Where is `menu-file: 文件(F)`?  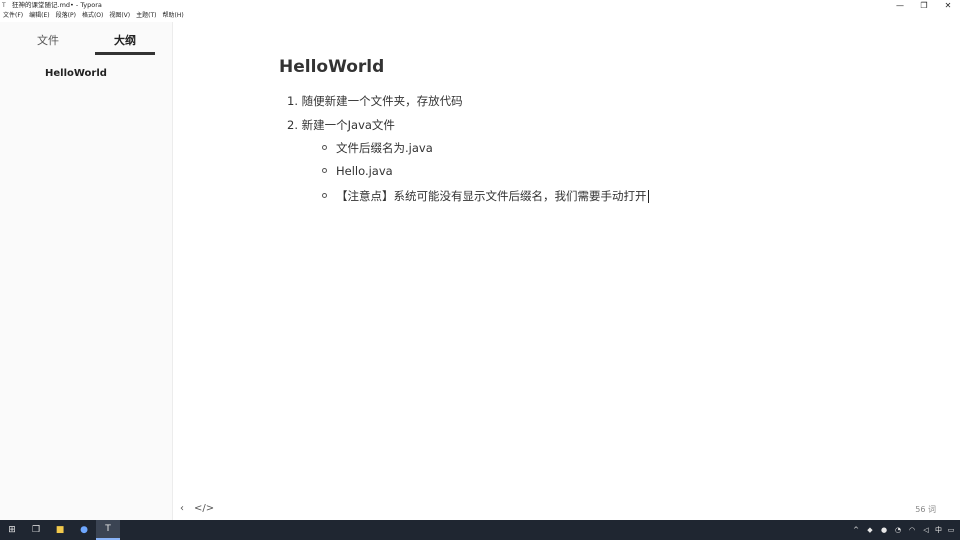
menu-file: 文件(F) is located at coordinates (13, 16).